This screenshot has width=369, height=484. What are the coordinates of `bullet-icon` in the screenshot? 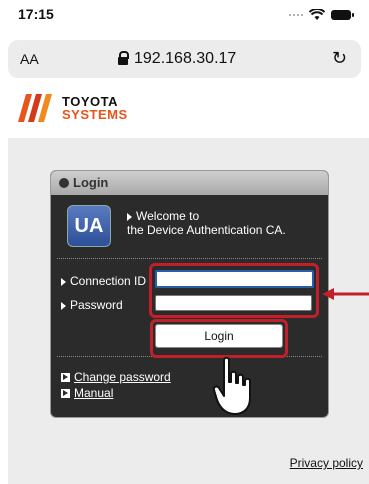 It's located at (64, 183).